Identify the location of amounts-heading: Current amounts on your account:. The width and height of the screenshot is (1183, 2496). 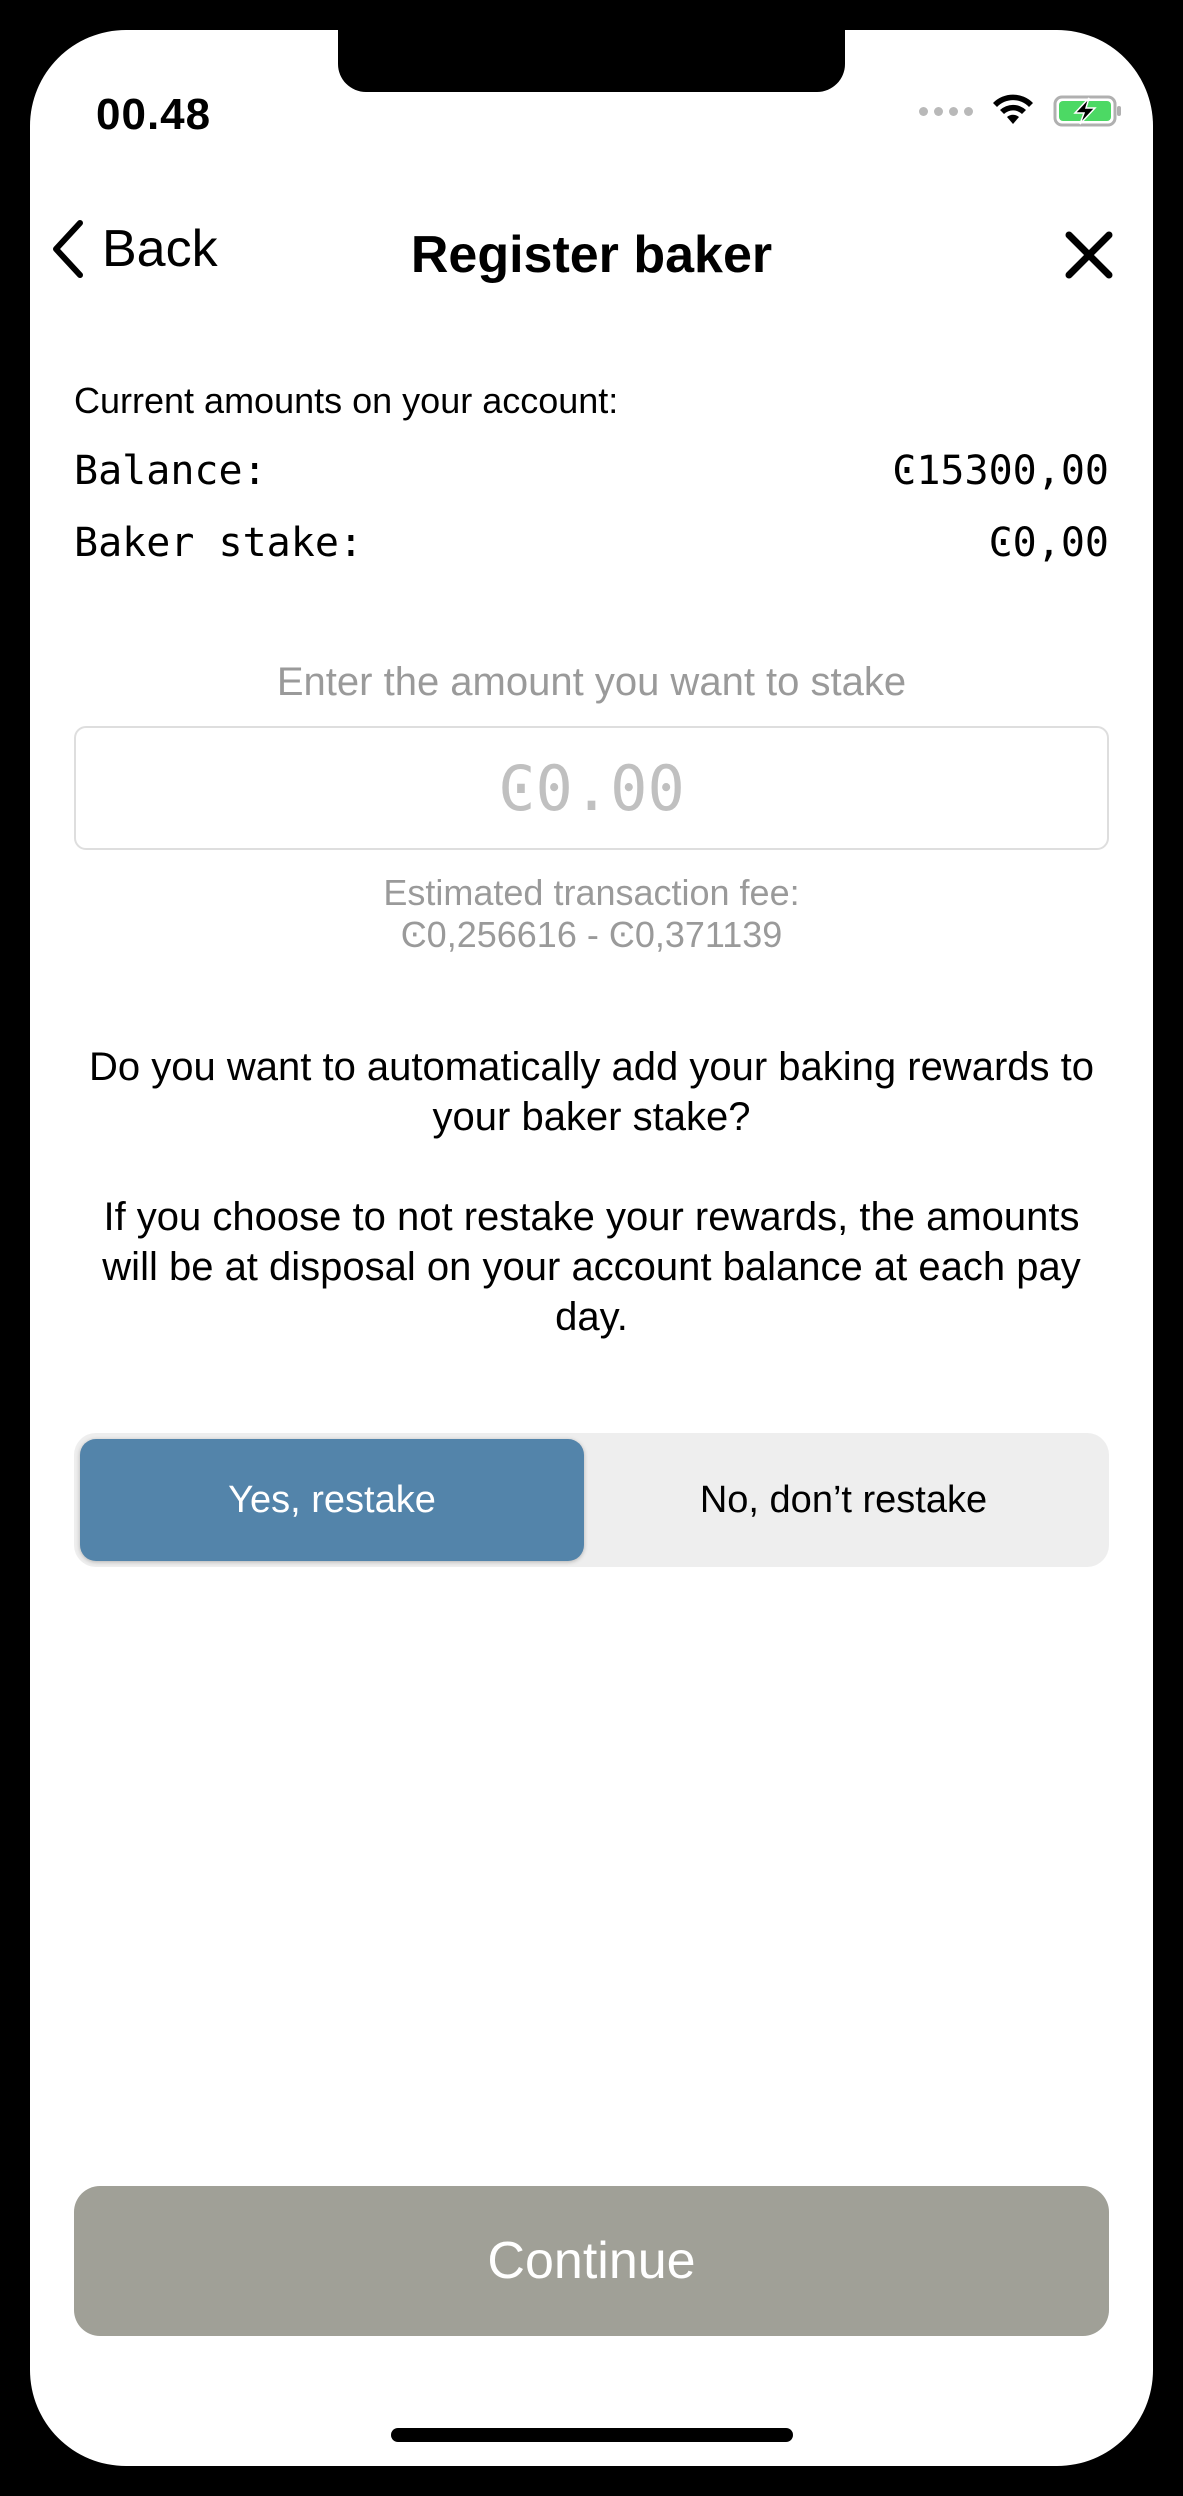
(346, 400).